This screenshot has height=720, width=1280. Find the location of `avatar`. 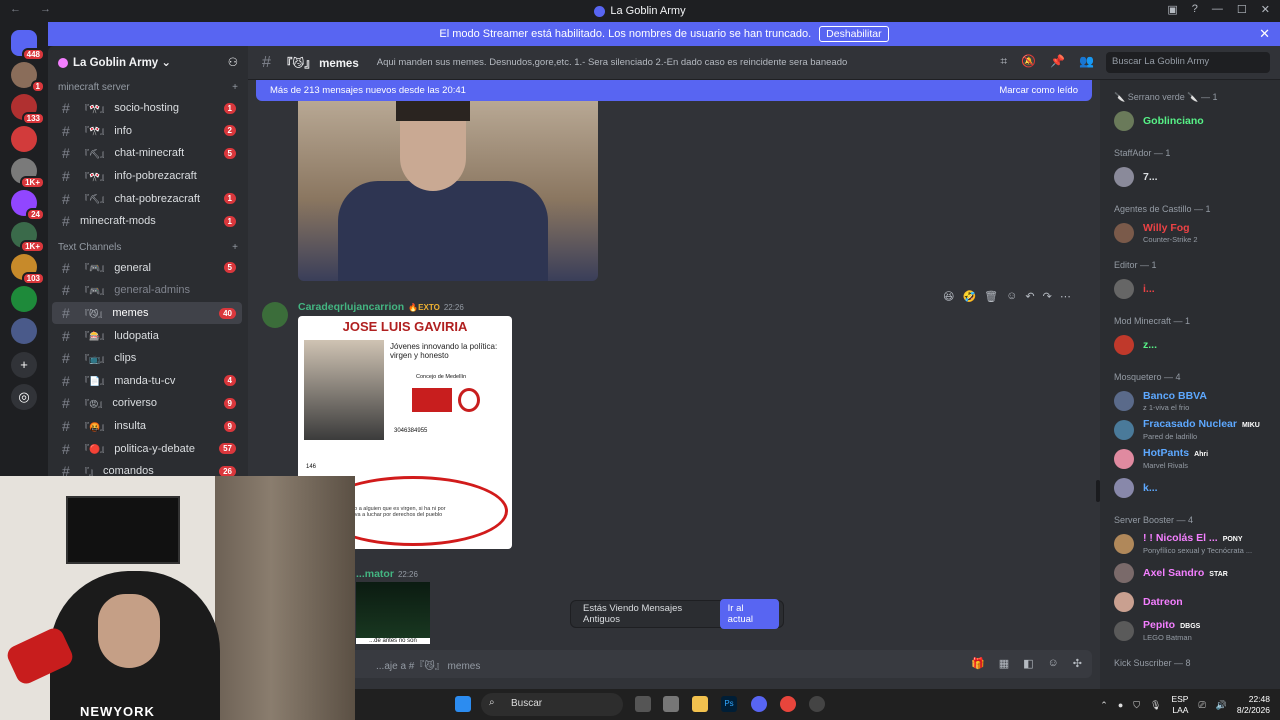

avatar is located at coordinates (275, 315).